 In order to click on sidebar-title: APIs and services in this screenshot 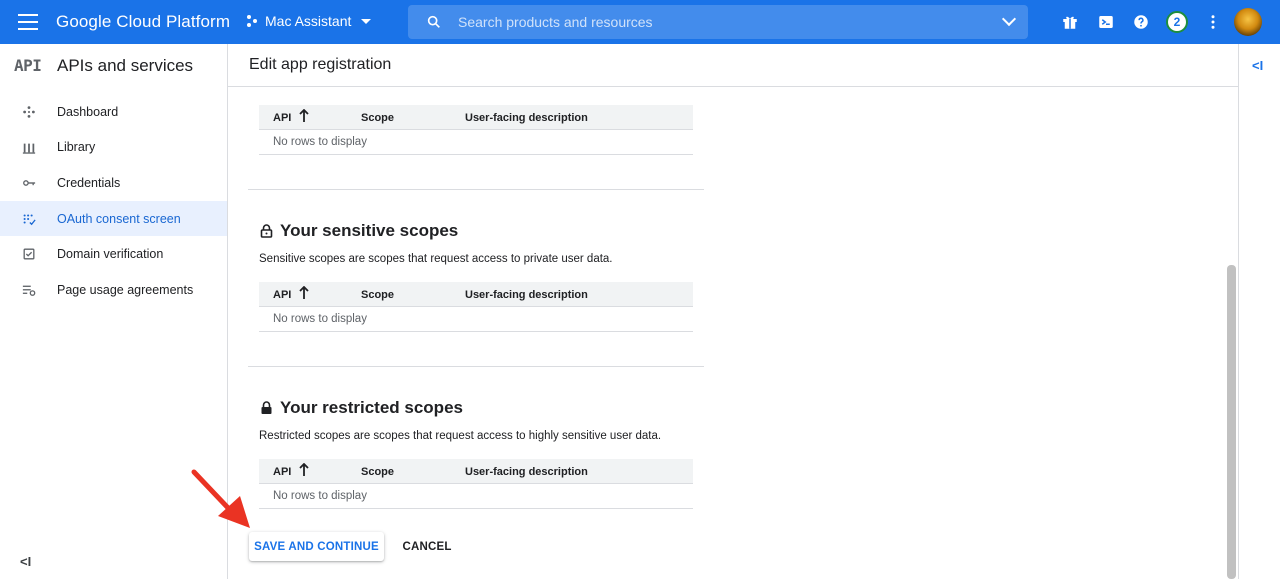, I will do `click(125, 65)`.